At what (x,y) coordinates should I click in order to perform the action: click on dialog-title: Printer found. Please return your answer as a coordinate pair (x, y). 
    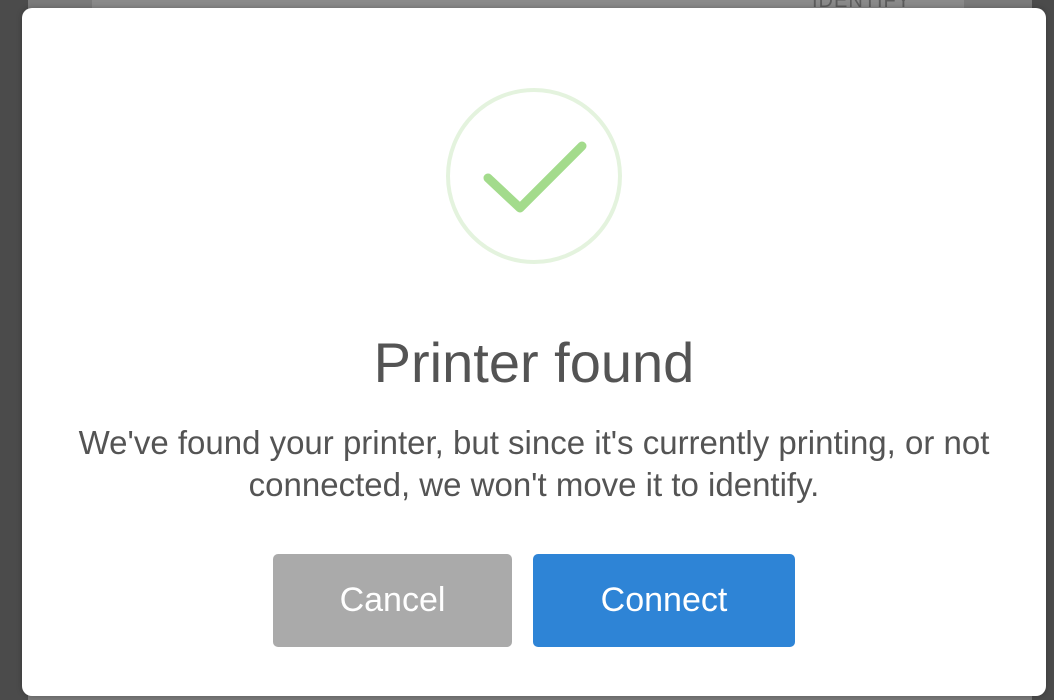
    Looking at the image, I should click on (534, 362).